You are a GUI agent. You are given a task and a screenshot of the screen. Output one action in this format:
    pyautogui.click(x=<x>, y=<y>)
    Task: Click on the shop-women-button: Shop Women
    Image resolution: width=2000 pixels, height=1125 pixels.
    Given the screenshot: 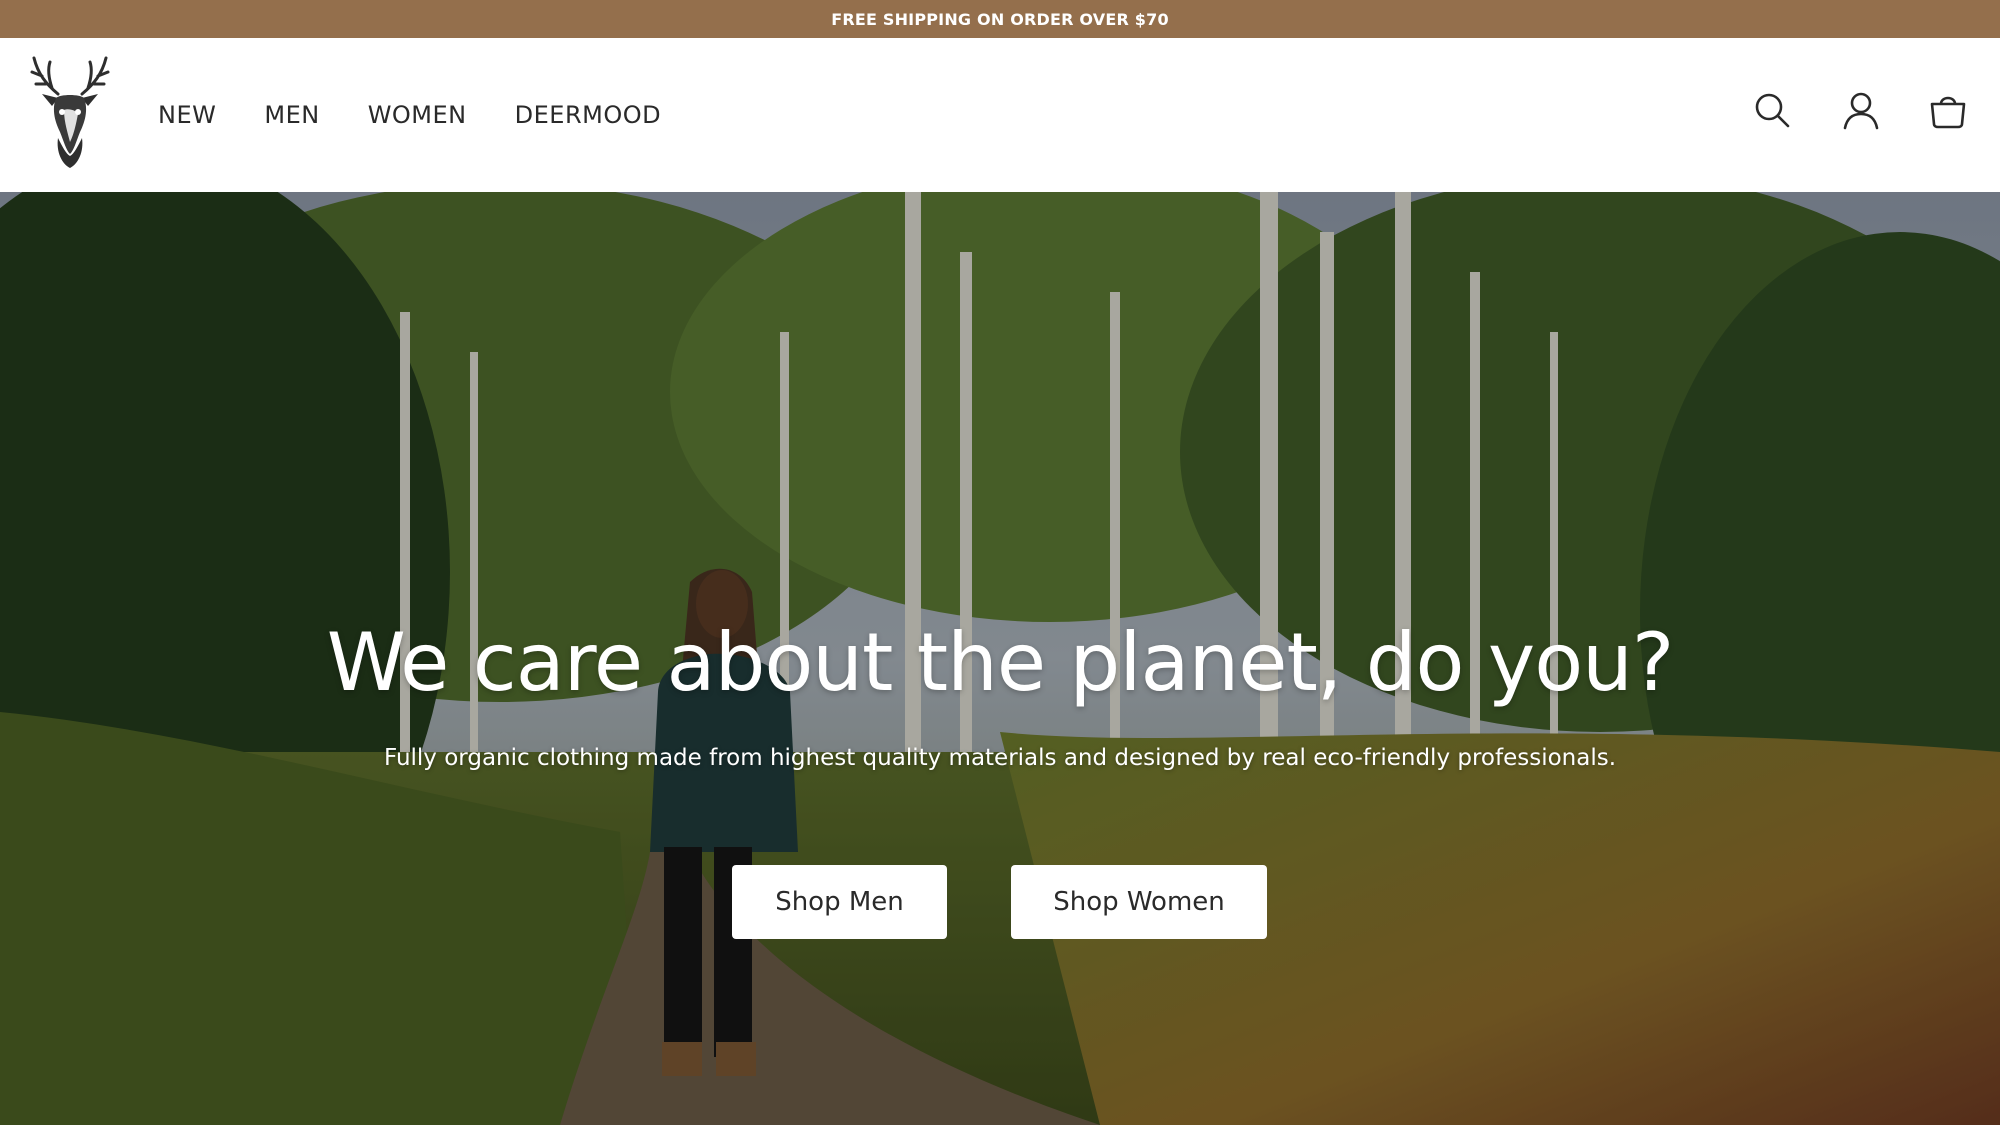 What is the action you would take?
    pyautogui.click(x=1139, y=902)
    